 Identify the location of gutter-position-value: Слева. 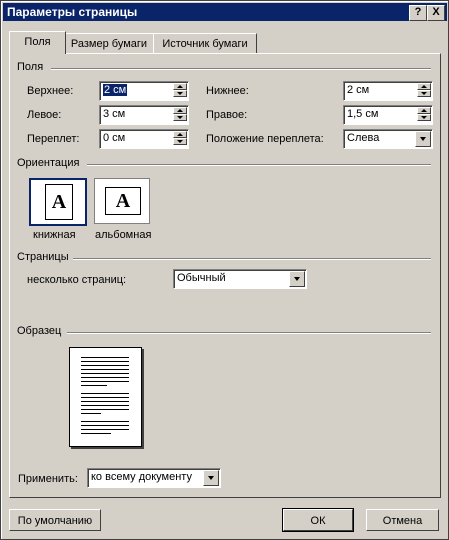
(363, 138).